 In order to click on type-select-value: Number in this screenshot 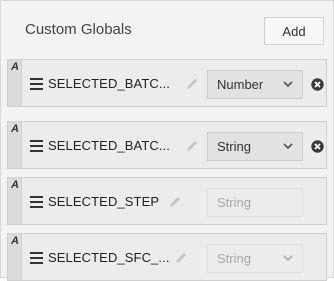, I will do `click(240, 84)`.